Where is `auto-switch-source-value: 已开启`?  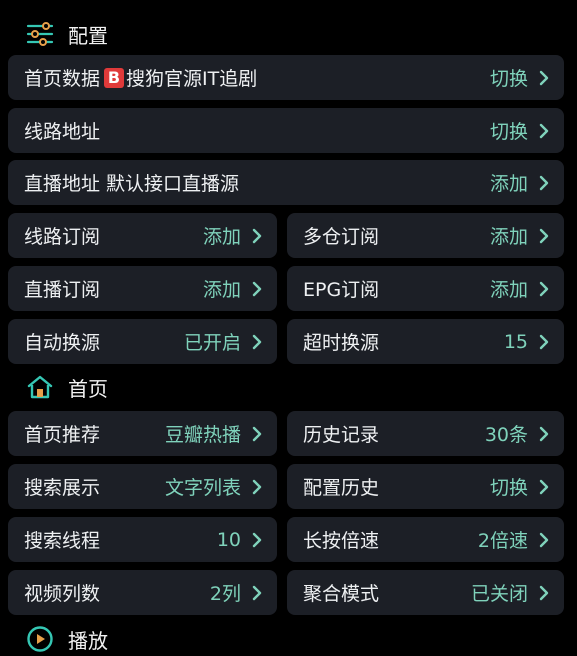
auto-switch-source-value: 已开启 is located at coordinates (212, 343).